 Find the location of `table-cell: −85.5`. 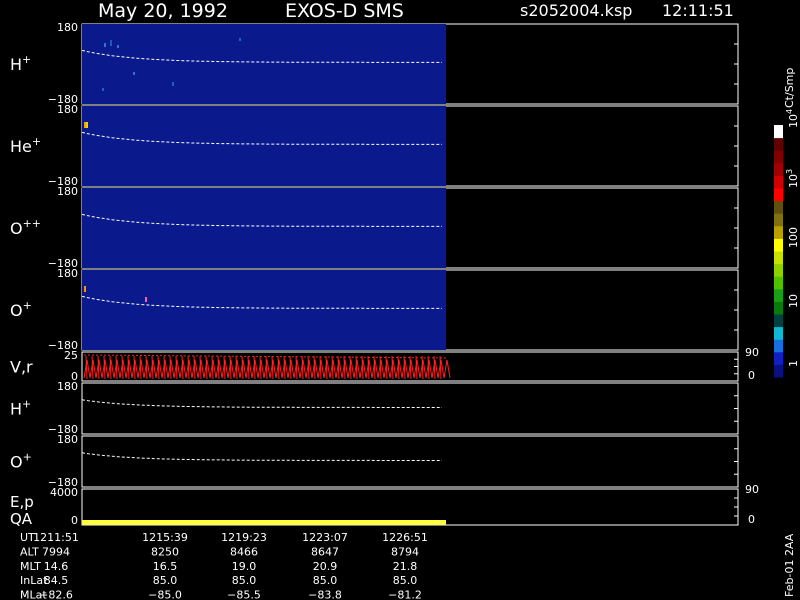

table-cell: −85.5 is located at coordinates (244, 594).